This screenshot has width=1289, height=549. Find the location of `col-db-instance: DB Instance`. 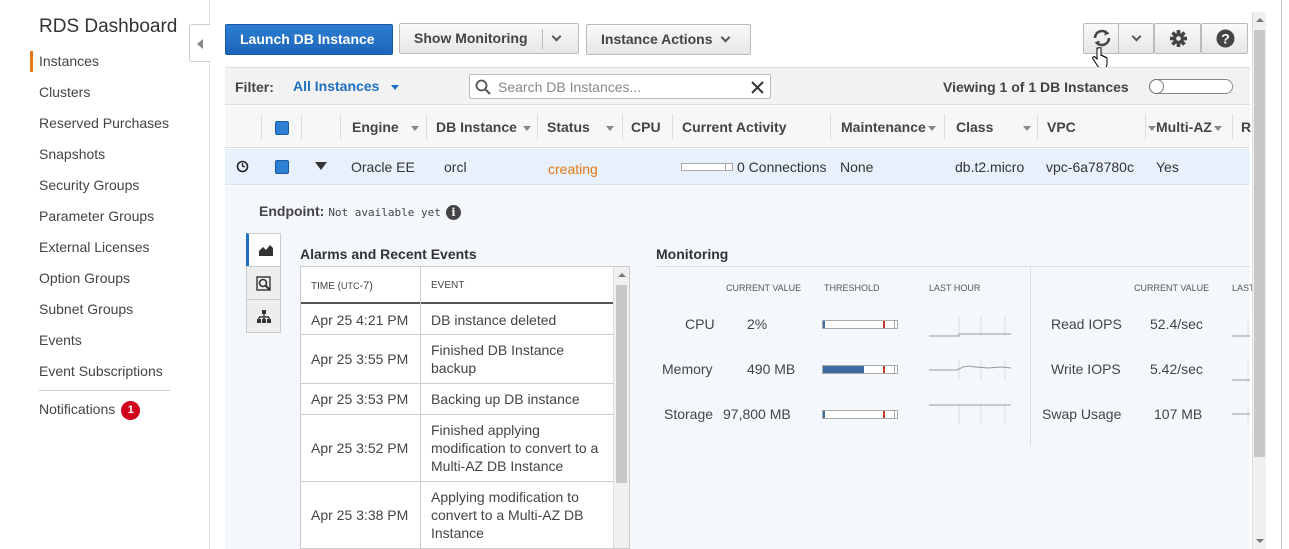

col-db-instance: DB Instance is located at coordinates (483, 127).